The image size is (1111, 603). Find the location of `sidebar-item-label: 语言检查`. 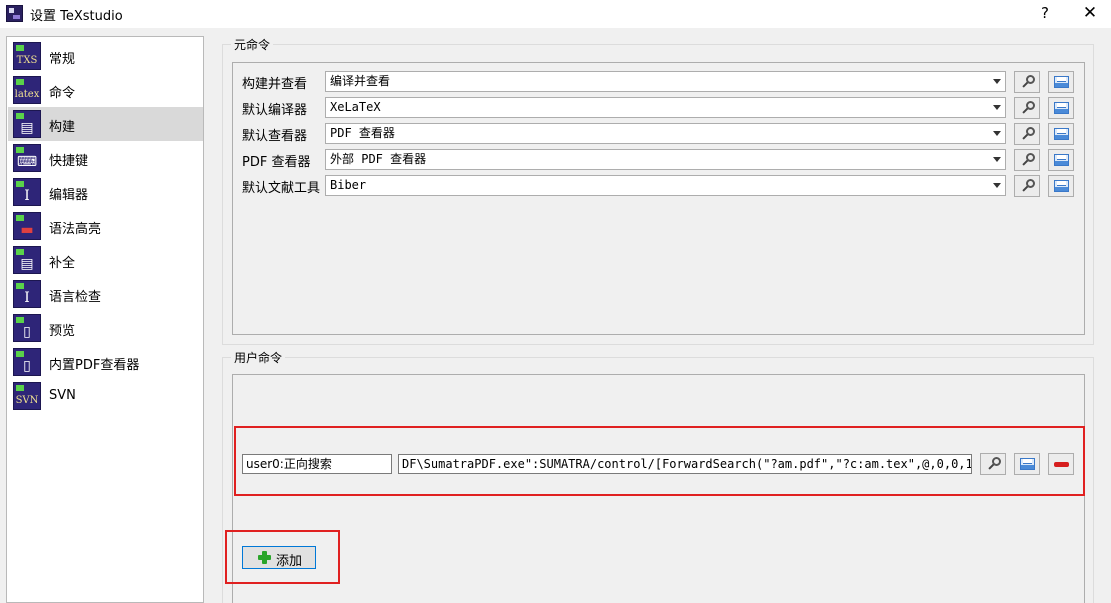

sidebar-item-label: 语言检查 is located at coordinates (75, 297).